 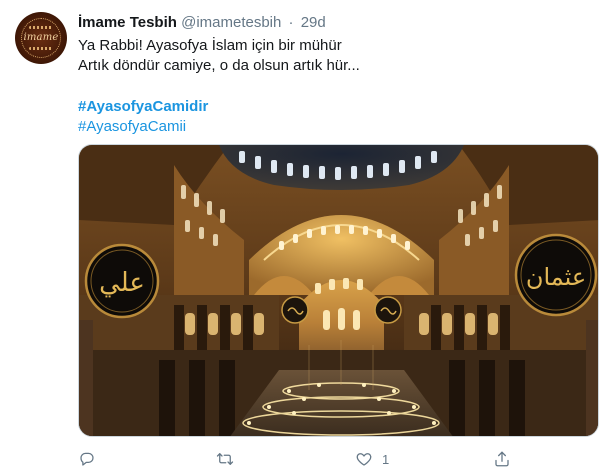 I want to click on timestamp: 29d, so click(x=313, y=22).